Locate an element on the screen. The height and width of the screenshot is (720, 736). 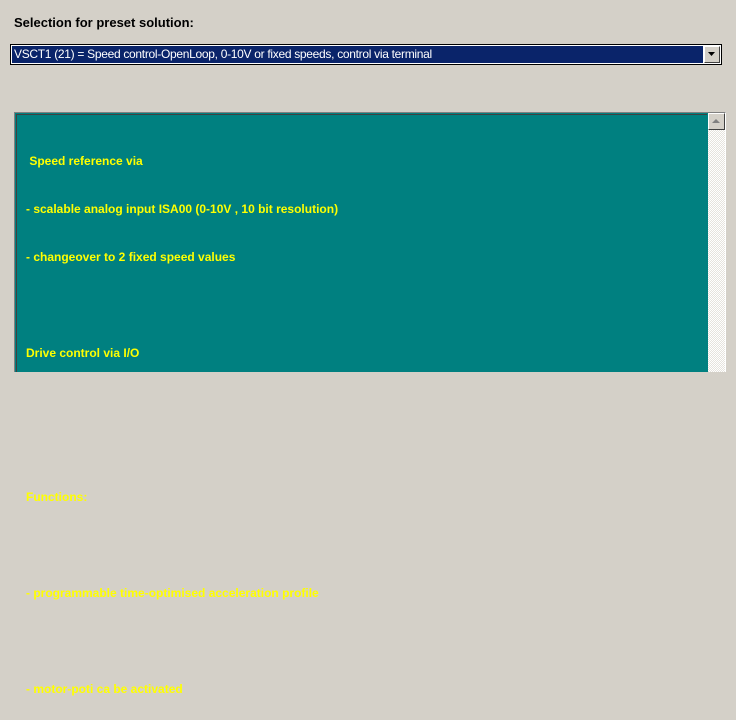
dropdown-button is located at coordinates (712, 54).